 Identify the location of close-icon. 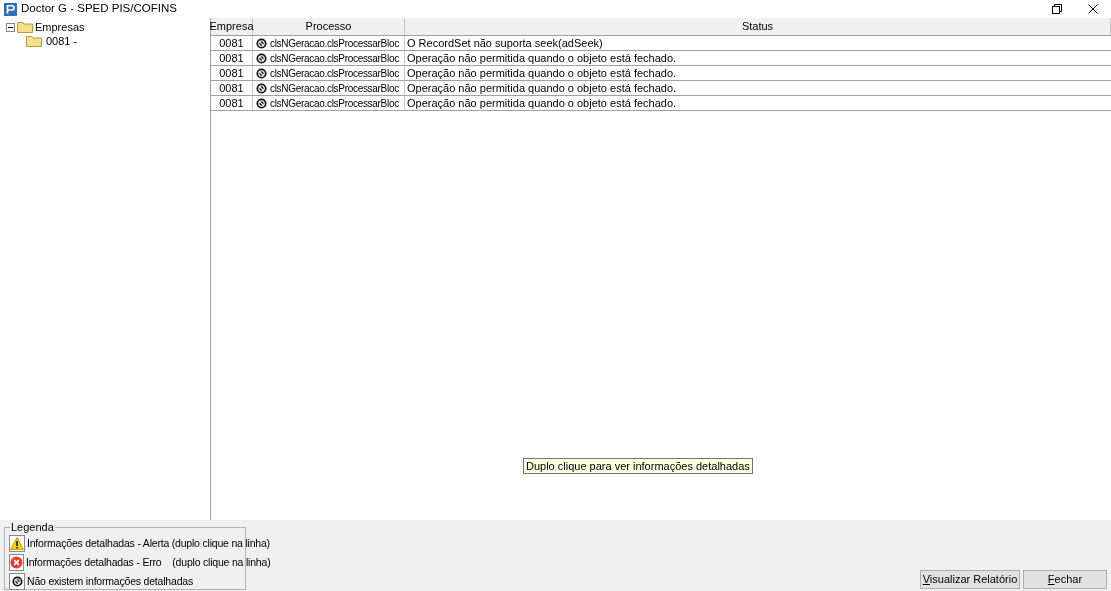
(1093, 9).